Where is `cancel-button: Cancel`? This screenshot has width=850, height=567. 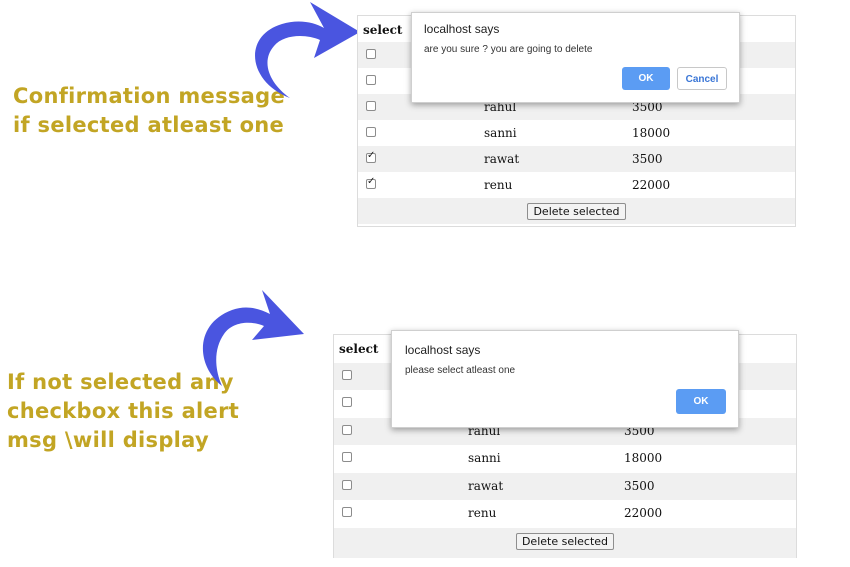 cancel-button: Cancel is located at coordinates (702, 78).